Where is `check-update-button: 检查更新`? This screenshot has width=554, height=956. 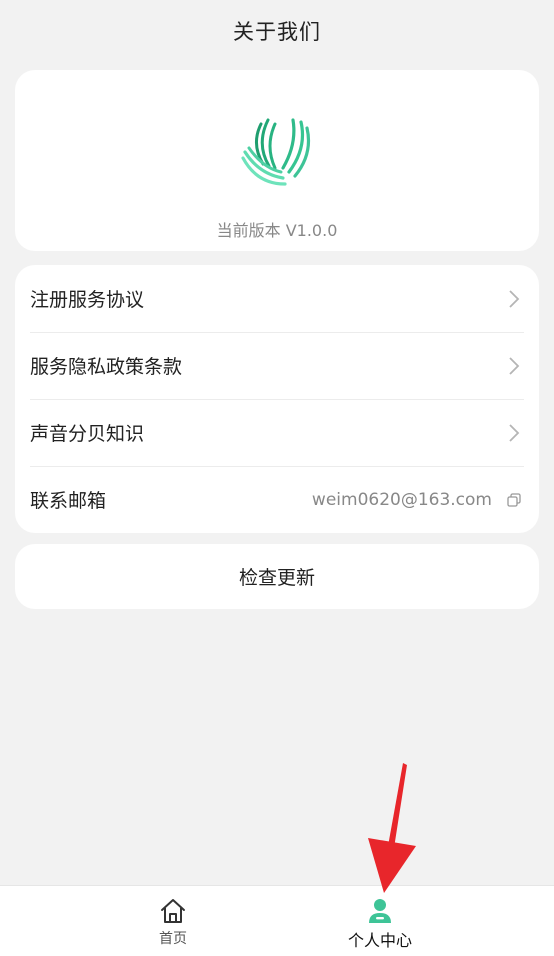 check-update-button: 检查更新 is located at coordinates (277, 576).